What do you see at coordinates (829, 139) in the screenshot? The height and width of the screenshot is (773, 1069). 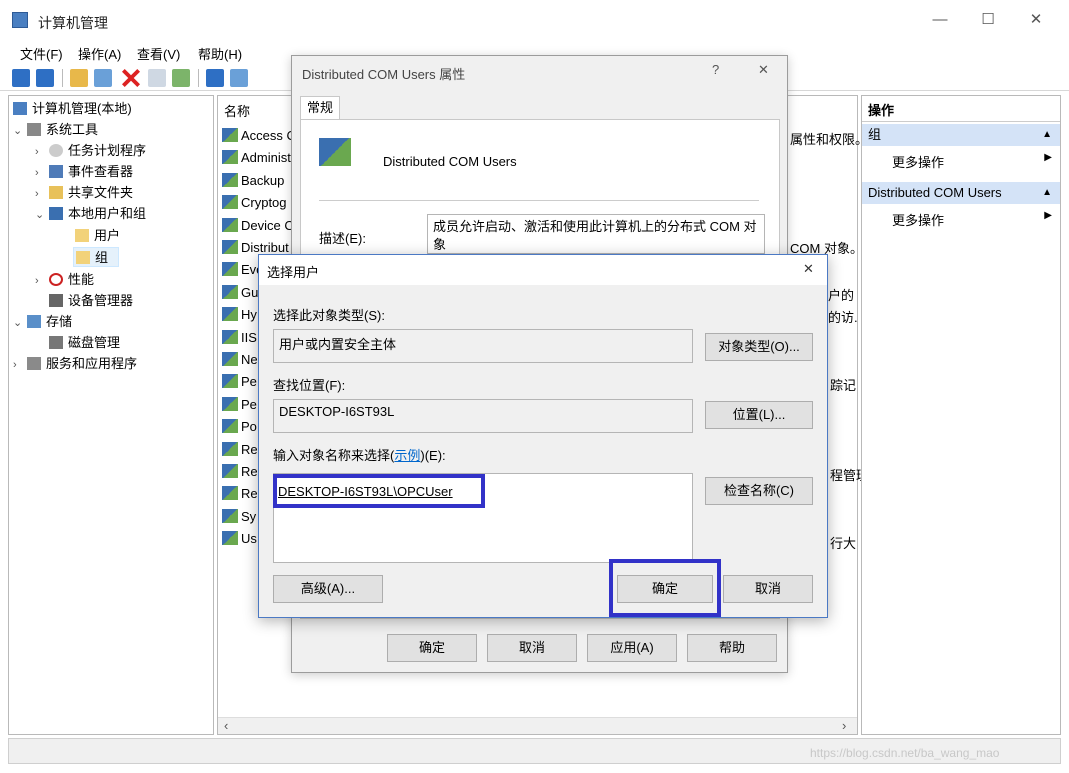 I see `description-cell: 属性和权限。` at bounding box center [829, 139].